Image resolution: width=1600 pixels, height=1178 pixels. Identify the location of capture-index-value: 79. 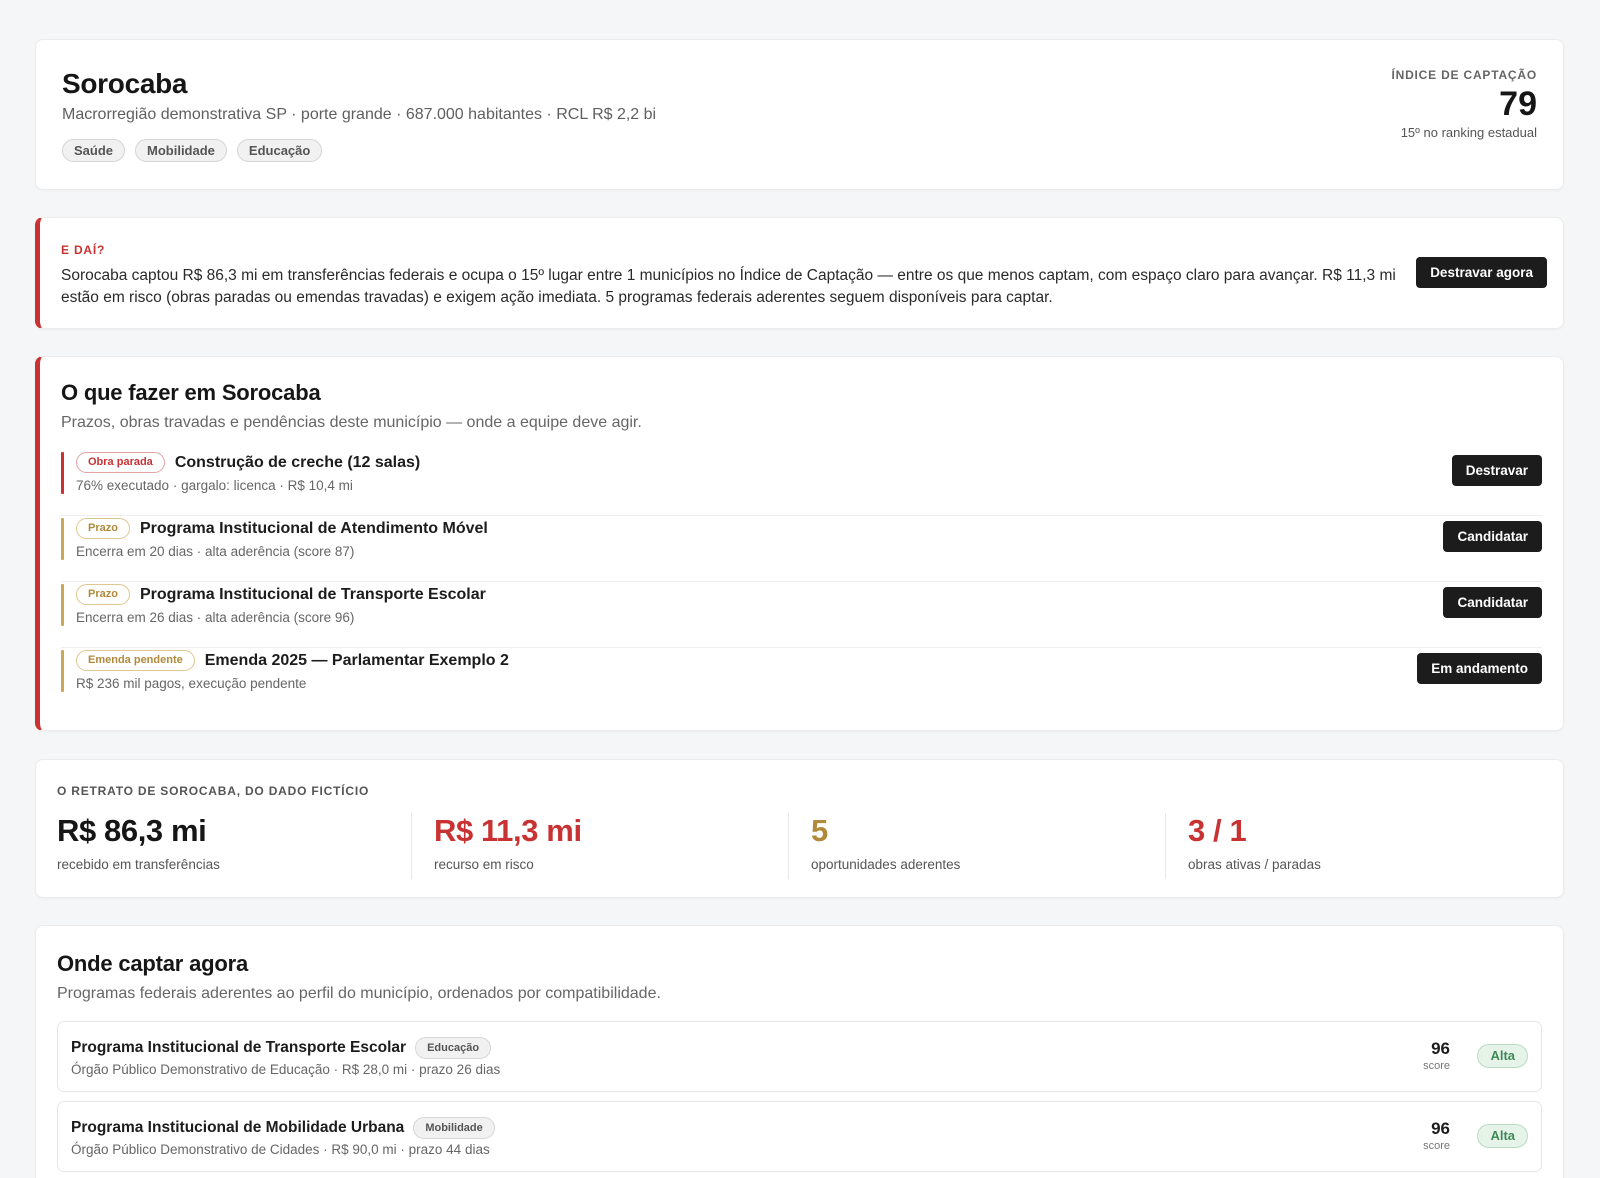
(1518, 104).